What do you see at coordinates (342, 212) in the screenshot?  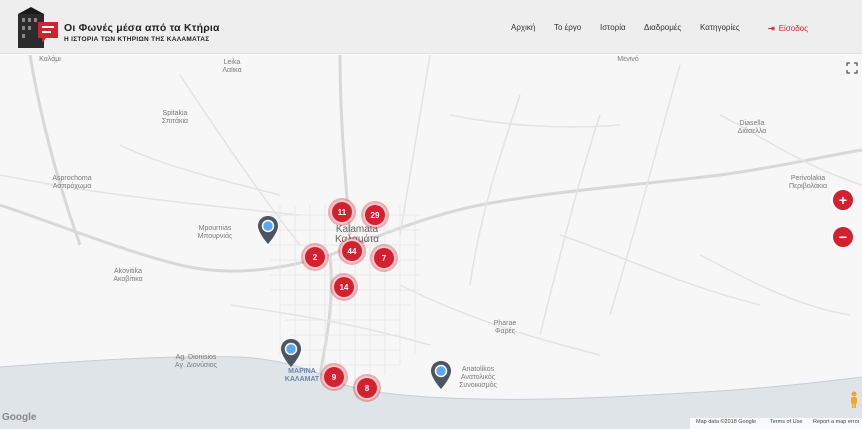 I see `marker-cluster: 11` at bounding box center [342, 212].